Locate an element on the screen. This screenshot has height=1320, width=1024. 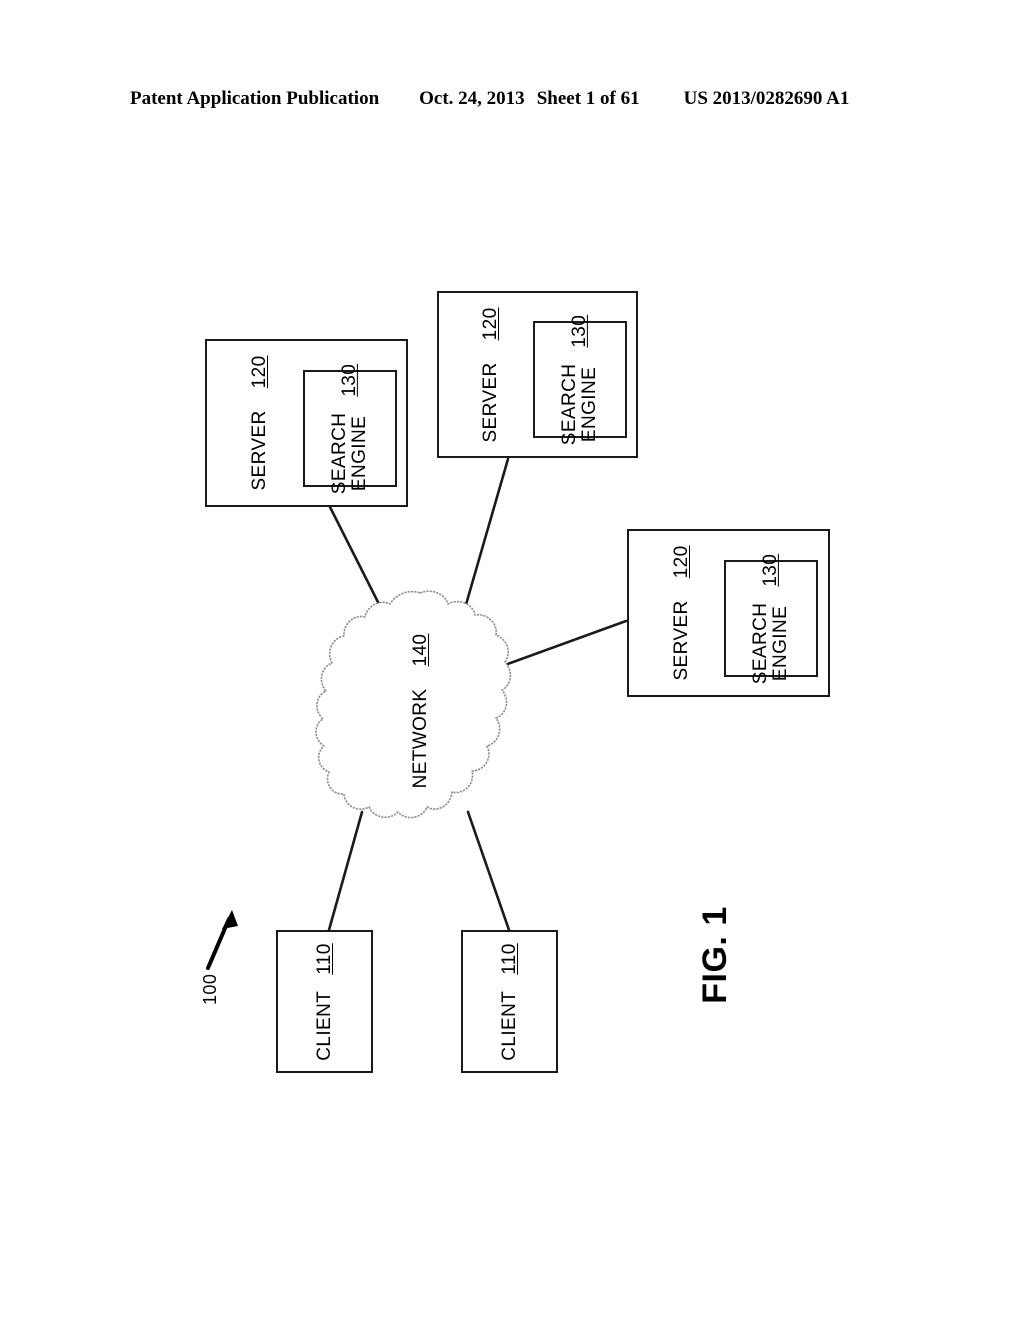
server-1-search-engine-label: SEARCH ENGINE is located at coordinates (349, 453).